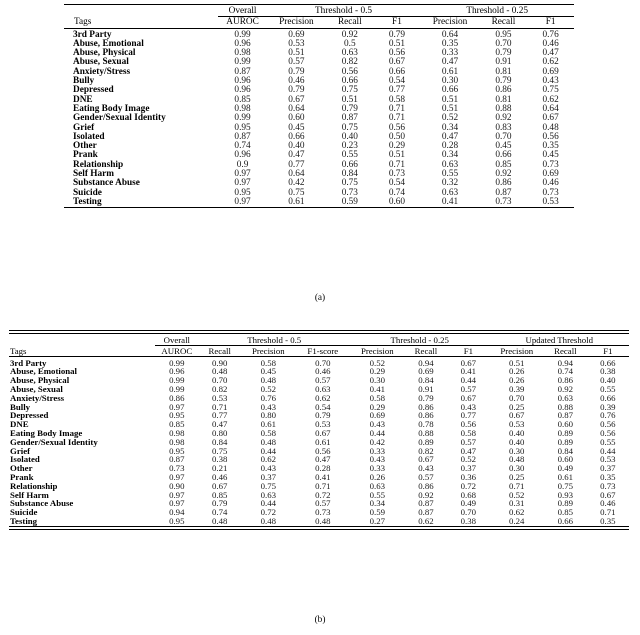 The image size is (640, 635). What do you see at coordinates (323, 350) in the screenshot?
I see `col-f1score-05-b: F1-score` at bounding box center [323, 350].